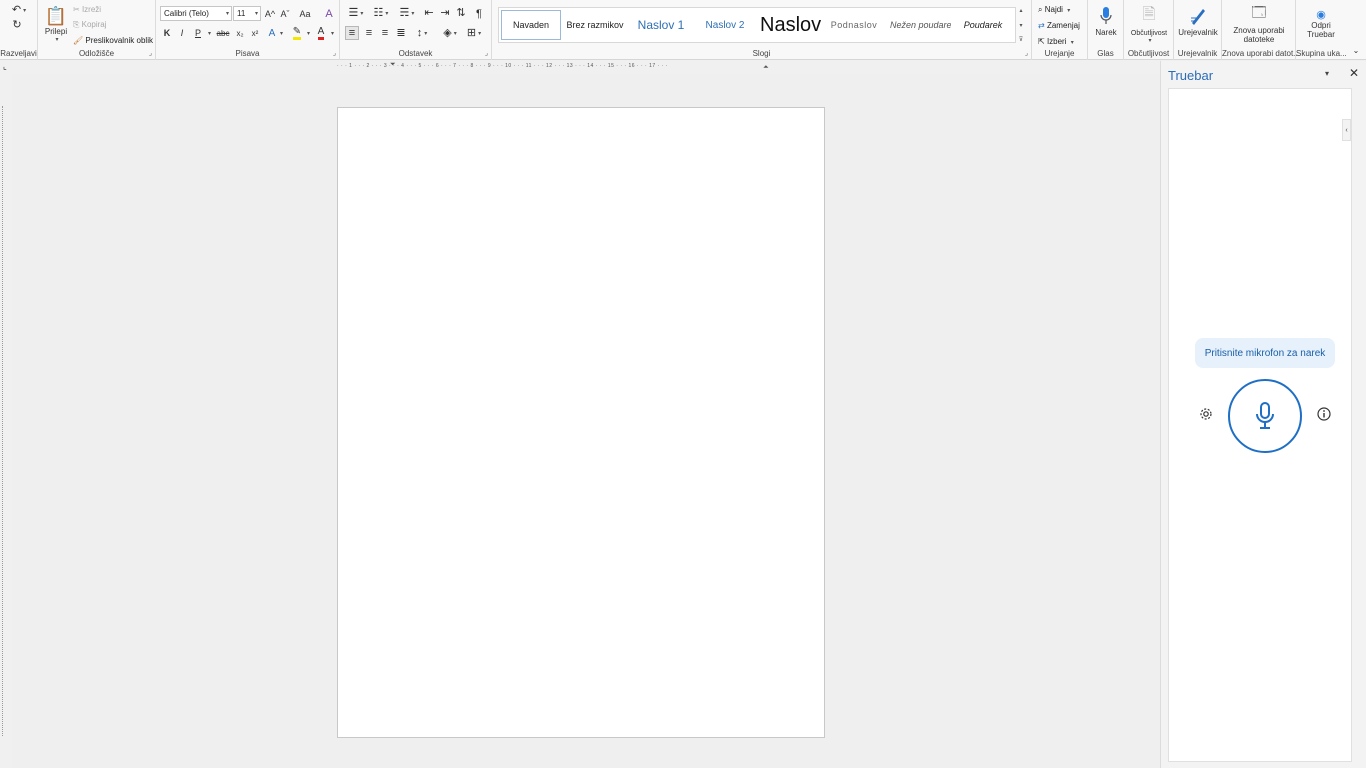 The height and width of the screenshot is (768, 1366). I want to click on clipboard-dialog-launcher: ⌟, so click(150, 53).